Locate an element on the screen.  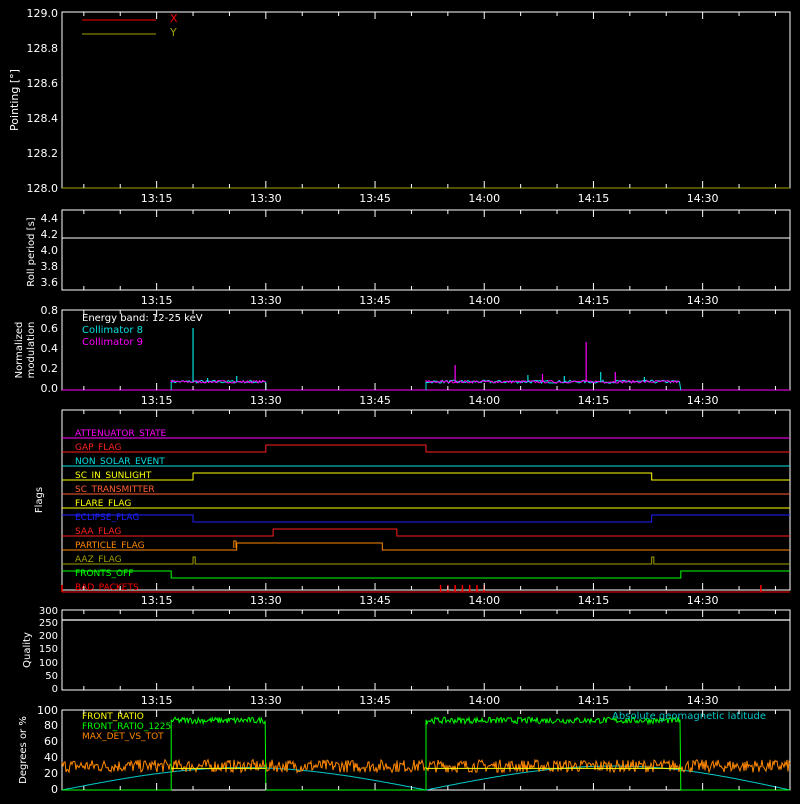
quality-ytick-4: 200 is located at coordinates (48, 636).